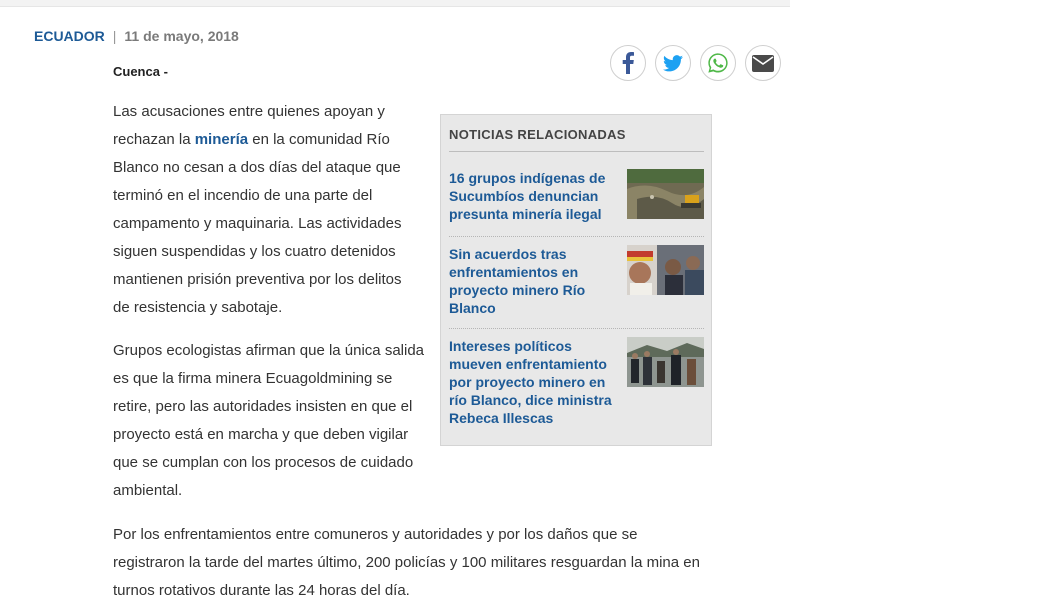  I want to click on article-meta: ECUADOR | 11 de mayo, 2018, so click(136, 36).